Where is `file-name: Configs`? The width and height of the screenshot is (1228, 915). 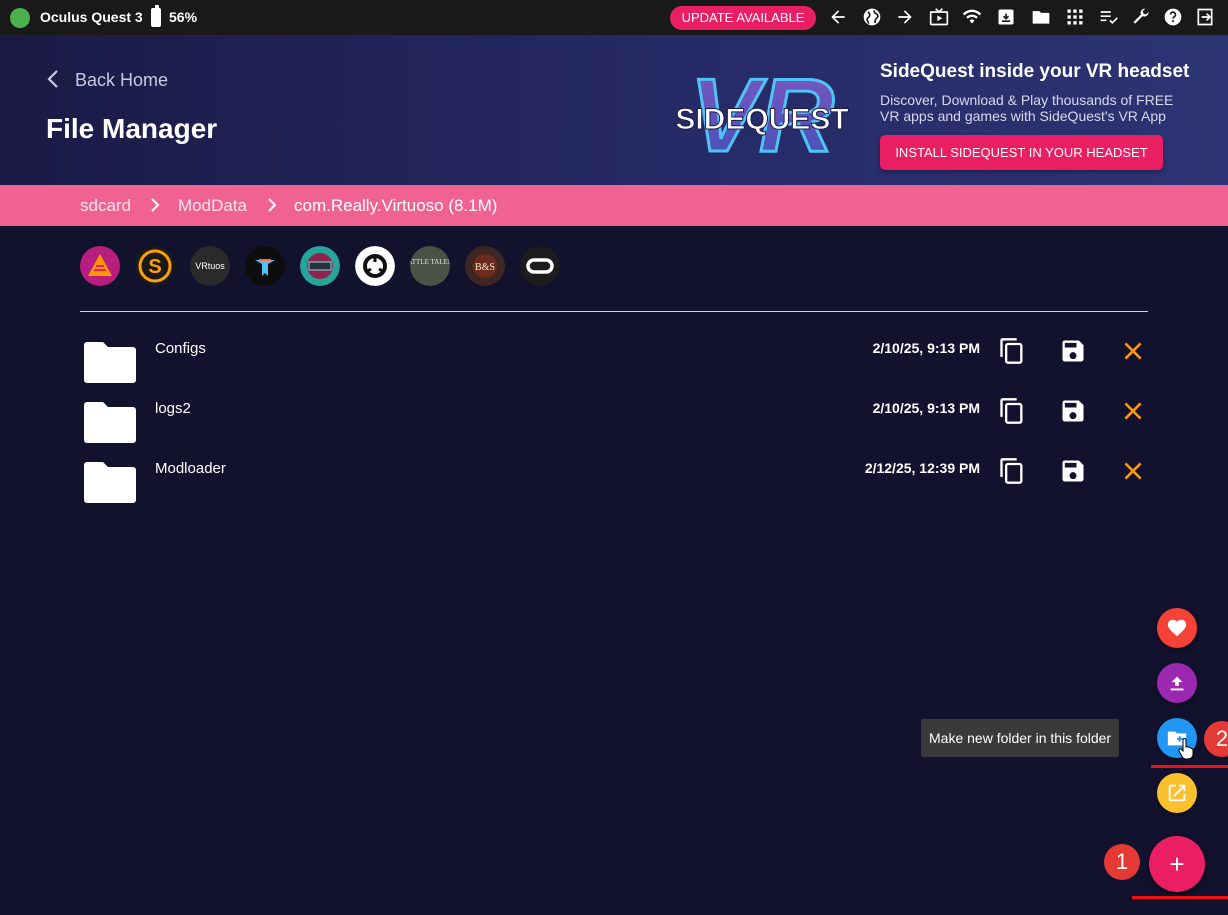
file-name: Configs is located at coordinates (180, 348).